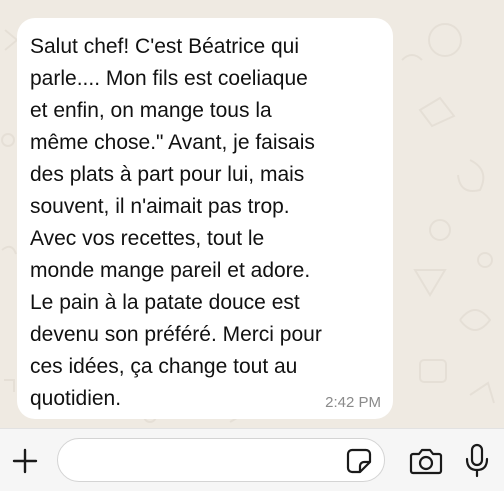  I want to click on sticker-icon, so click(359, 461).